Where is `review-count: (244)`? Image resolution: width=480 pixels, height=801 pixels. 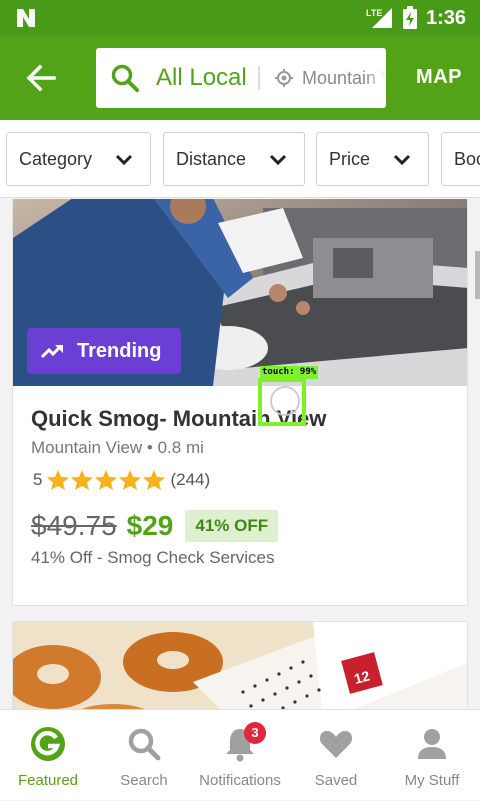 review-count: (244) is located at coordinates (190, 479).